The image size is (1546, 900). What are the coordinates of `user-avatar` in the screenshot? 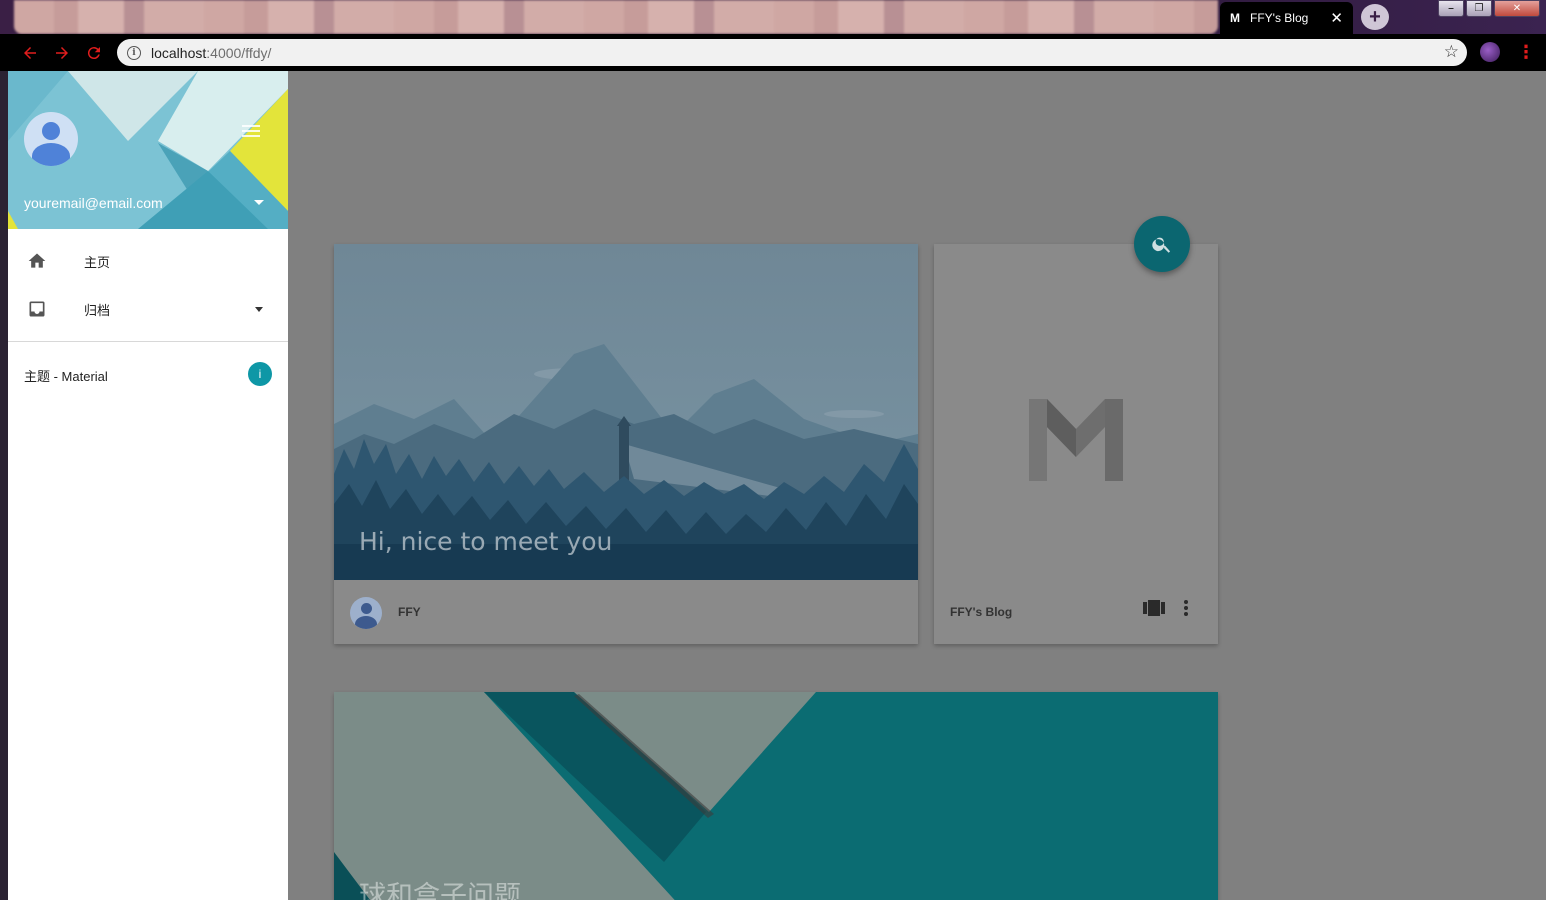 It's located at (51, 139).